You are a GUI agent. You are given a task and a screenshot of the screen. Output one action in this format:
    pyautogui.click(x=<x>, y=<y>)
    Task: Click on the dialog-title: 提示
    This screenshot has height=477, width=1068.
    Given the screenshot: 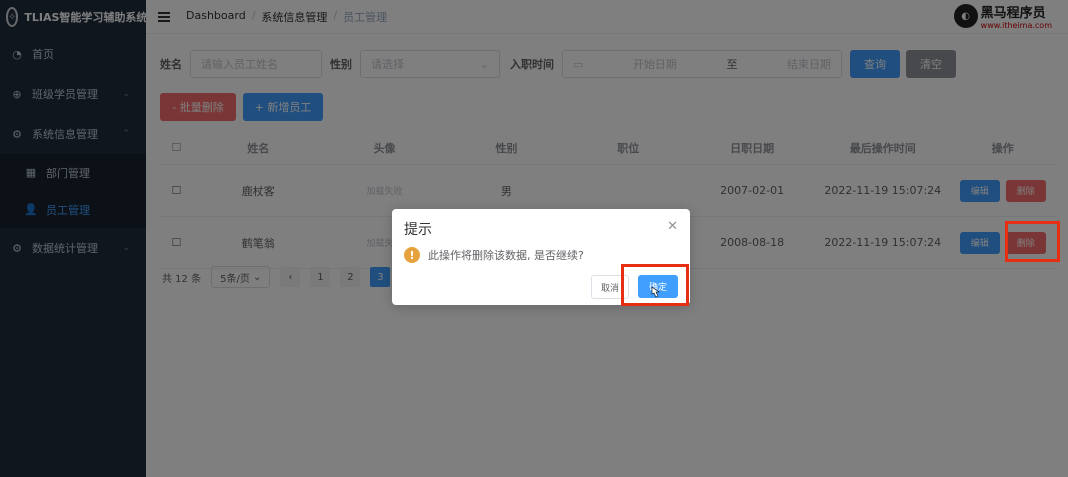 What is the action you would take?
    pyautogui.click(x=418, y=230)
    